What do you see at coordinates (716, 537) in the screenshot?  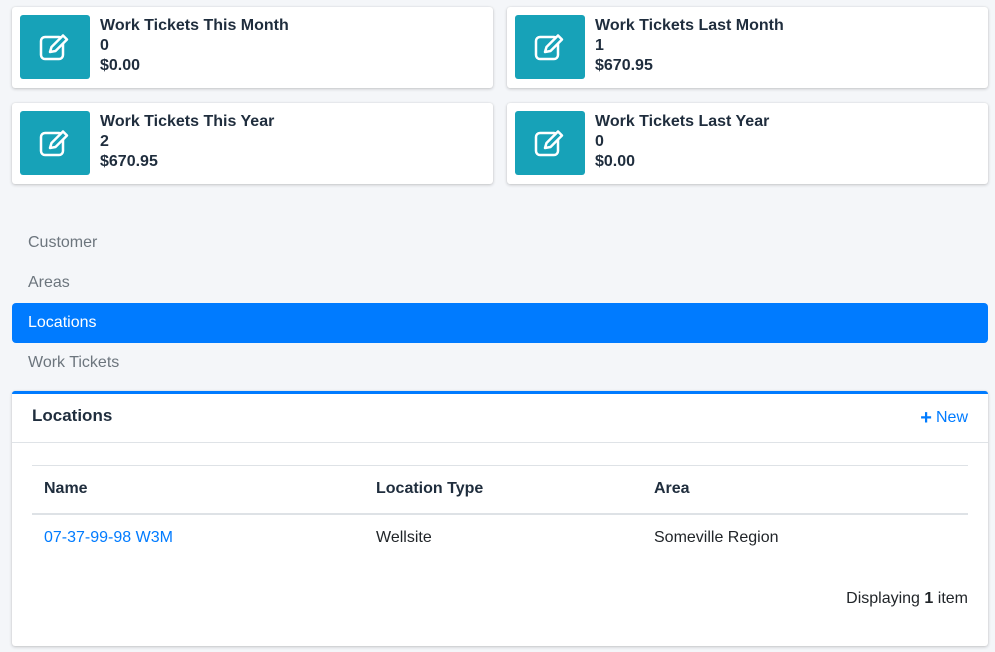 I see `cell-area: Someville Region` at bounding box center [716, 537].